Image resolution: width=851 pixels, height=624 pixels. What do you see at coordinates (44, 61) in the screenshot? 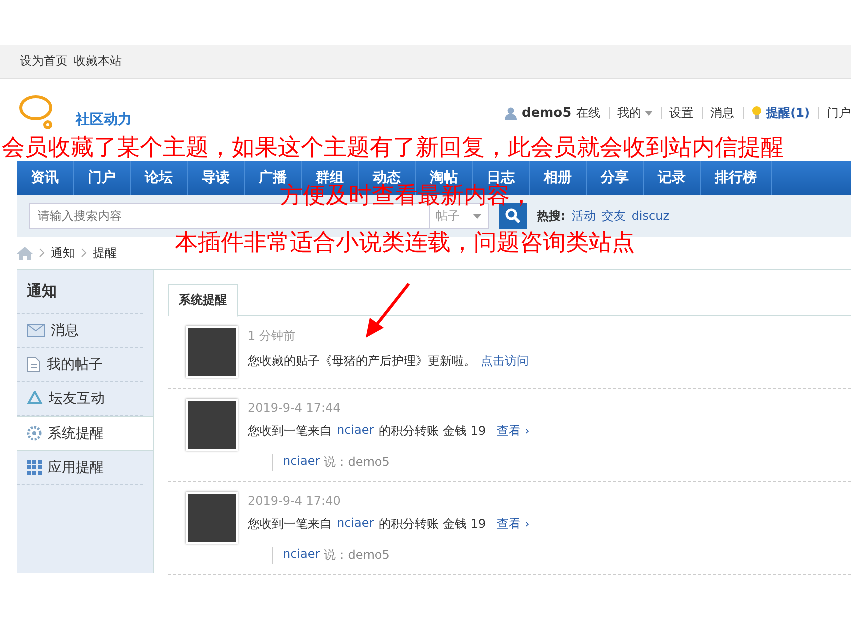
I see `top-link: 设为首页` at bounding box center [44, 61].